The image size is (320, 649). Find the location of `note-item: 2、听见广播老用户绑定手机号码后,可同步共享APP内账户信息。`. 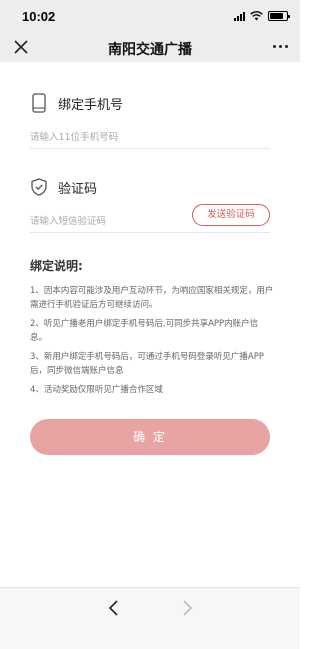

note-item: 2、听见广播老用户绑定手机号码后,可同步共享APP内账户信息。 is located at coordinates (144, 331).